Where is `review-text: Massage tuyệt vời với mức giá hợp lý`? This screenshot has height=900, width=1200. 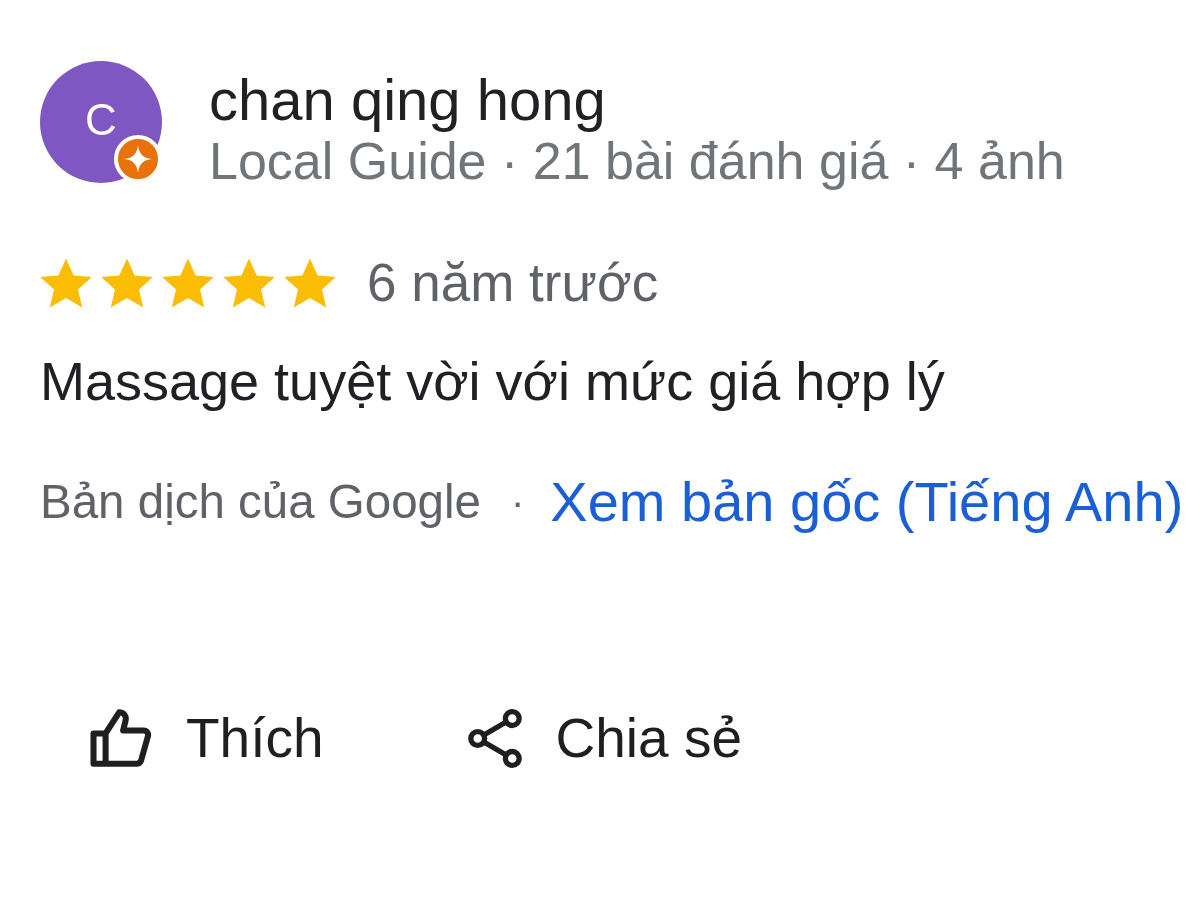
review-text: Massage tuyệt vời với mức giá hợp lý is located at coordinates (492, 381).